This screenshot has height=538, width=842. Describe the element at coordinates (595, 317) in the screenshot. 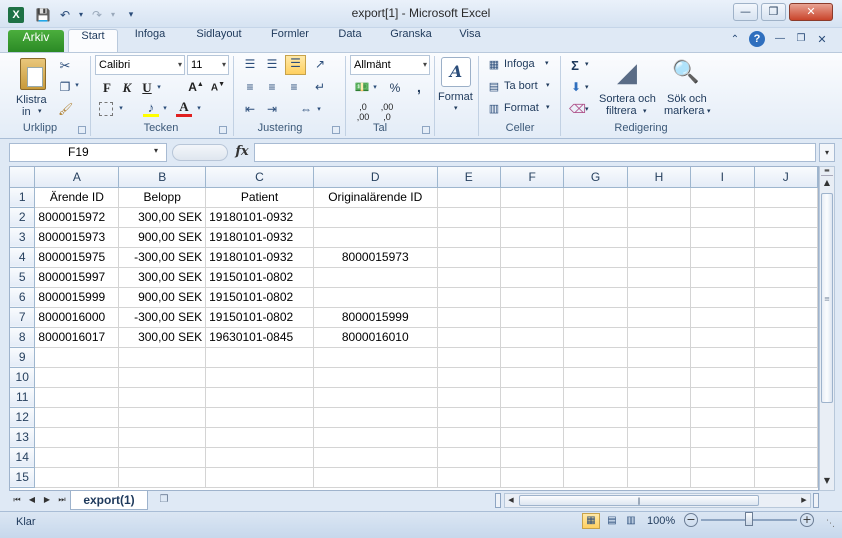

I see `cell-g7` at that location.